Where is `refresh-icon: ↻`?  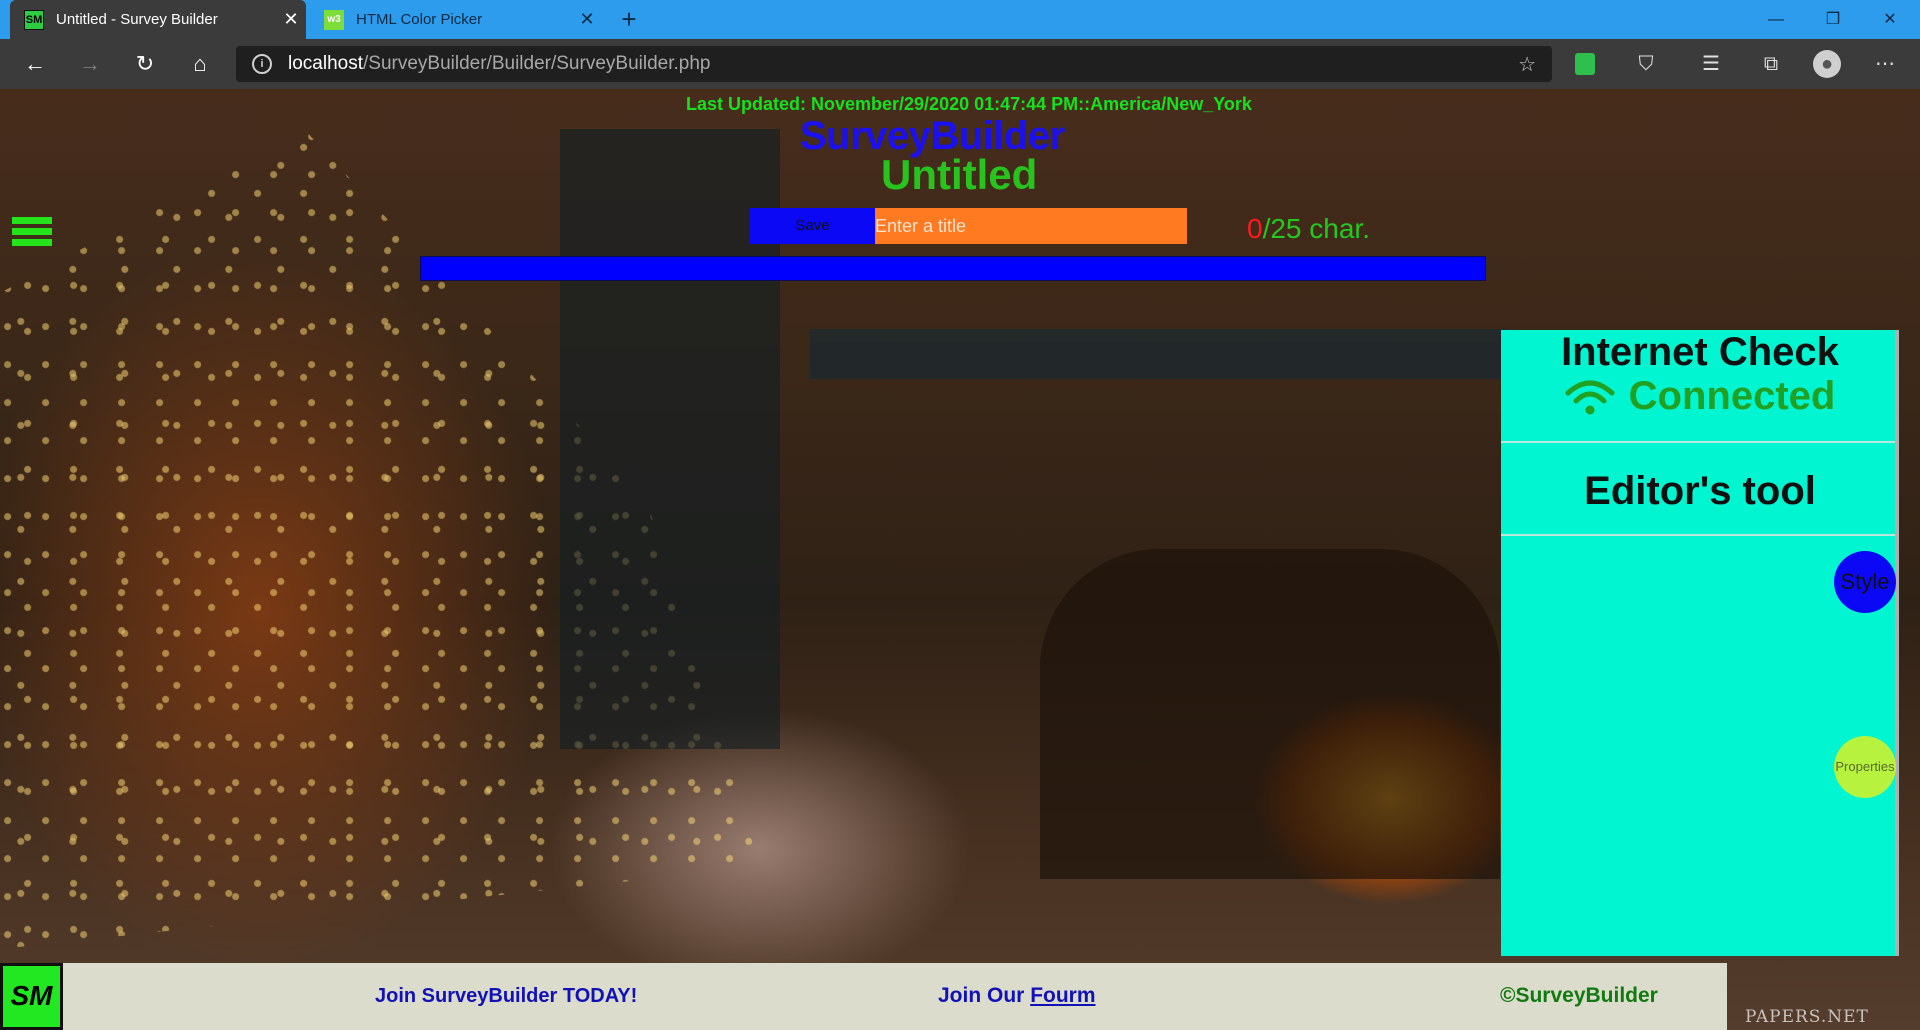
refresh-icon: ↻ is located at coordinates (145, 64).